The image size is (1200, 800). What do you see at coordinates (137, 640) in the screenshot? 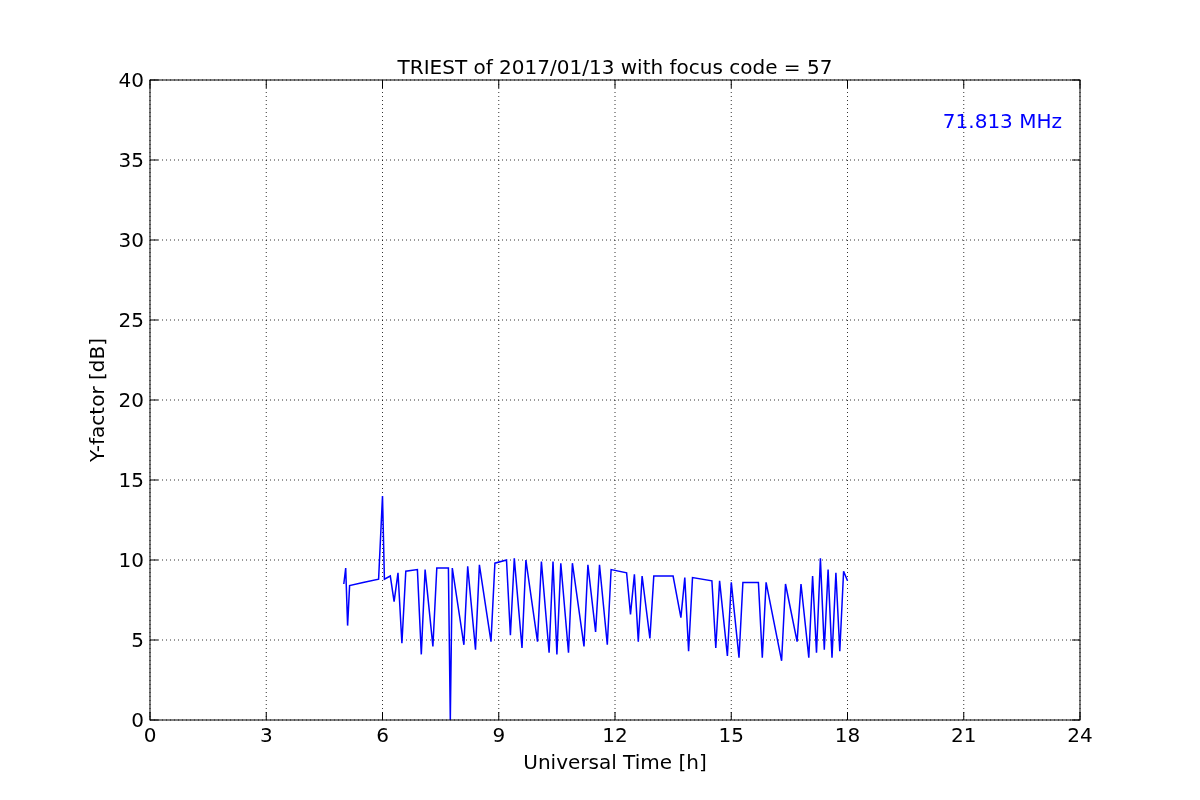
I see `y-tick-label: 5` at bounding box center [137, 640].